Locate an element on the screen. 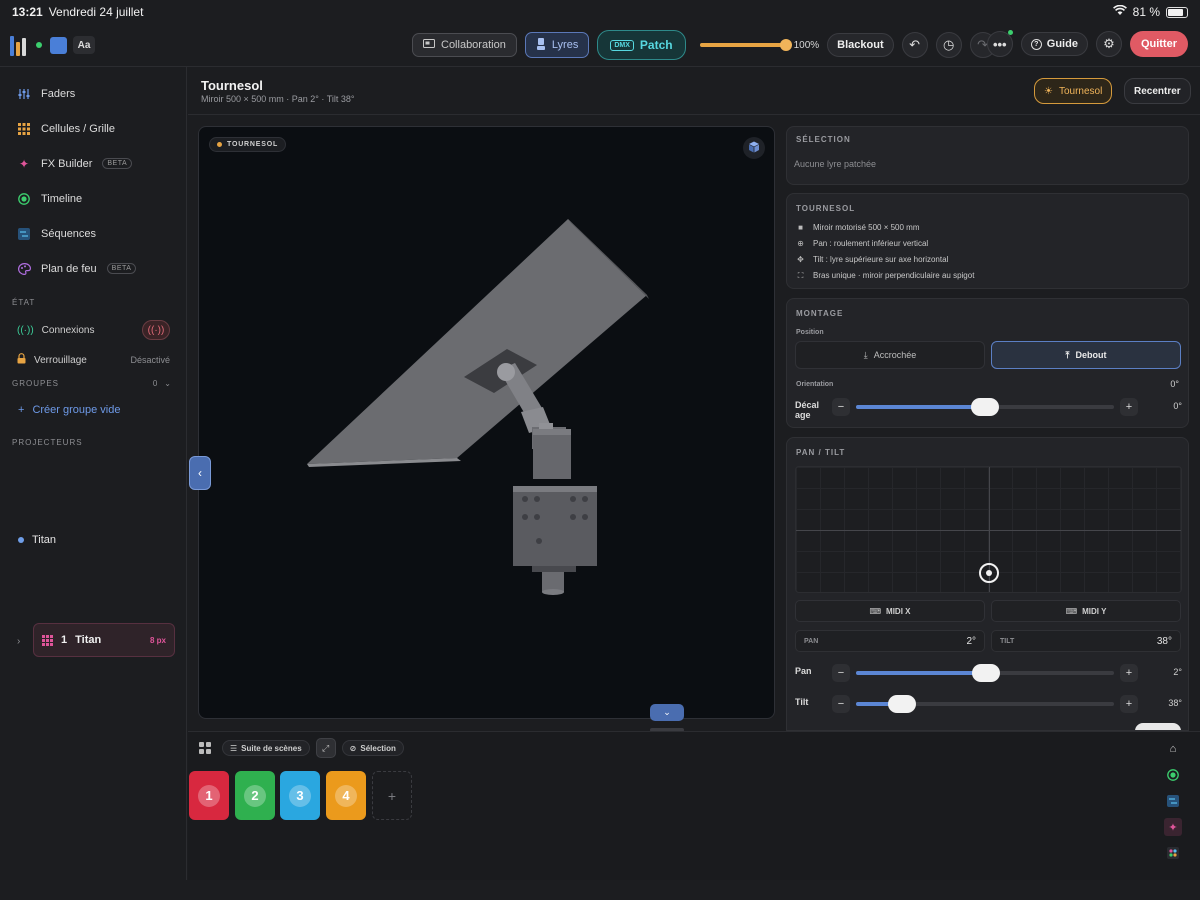 The width and height of the screenshot is (1200, 900). pan-slider is located at coordinates (985, 673).